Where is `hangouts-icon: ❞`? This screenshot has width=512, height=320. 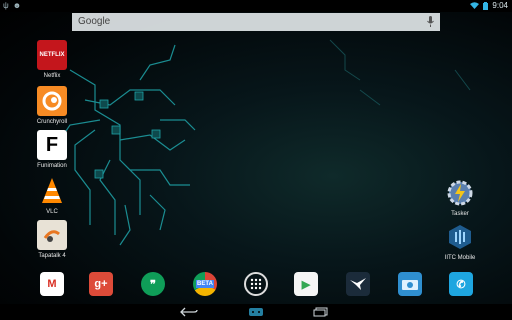
hangouts-icon: ❞ is located at coordinates (153, 284).